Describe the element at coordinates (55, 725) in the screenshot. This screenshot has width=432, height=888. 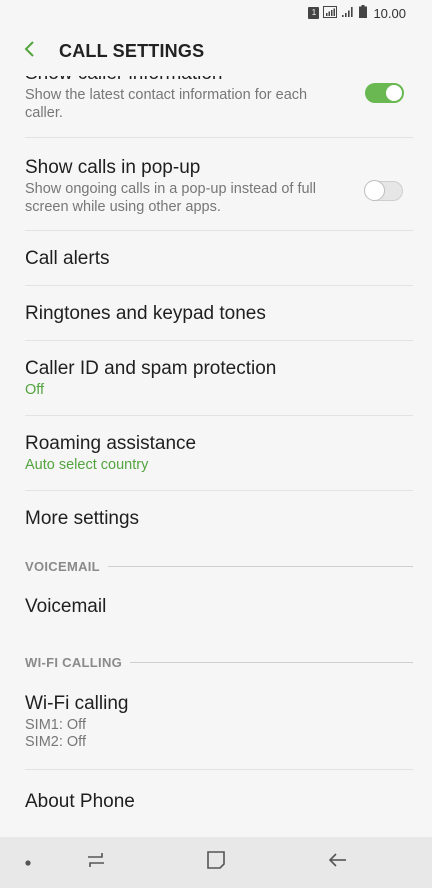
I see `wifi-sim1-status: SIM1: Off` at that location.